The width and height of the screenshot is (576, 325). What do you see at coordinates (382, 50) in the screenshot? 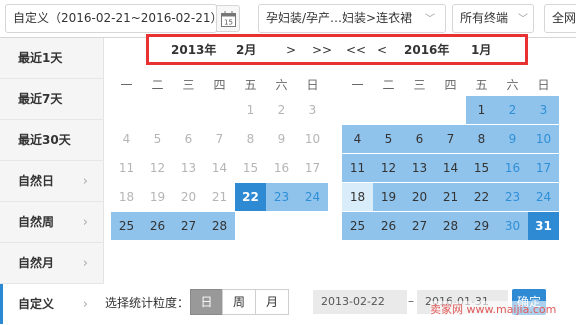
I see `prev-month-button: <` at bounding box center [382, 50].